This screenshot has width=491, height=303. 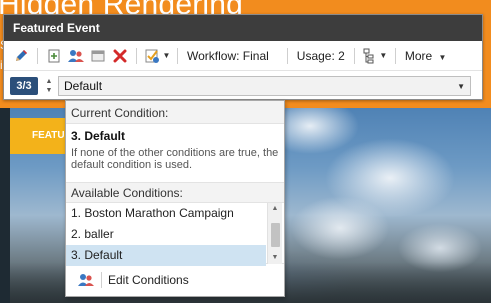 I want to click on current-condition-name: 3. Default, so click(x=98, y=136).